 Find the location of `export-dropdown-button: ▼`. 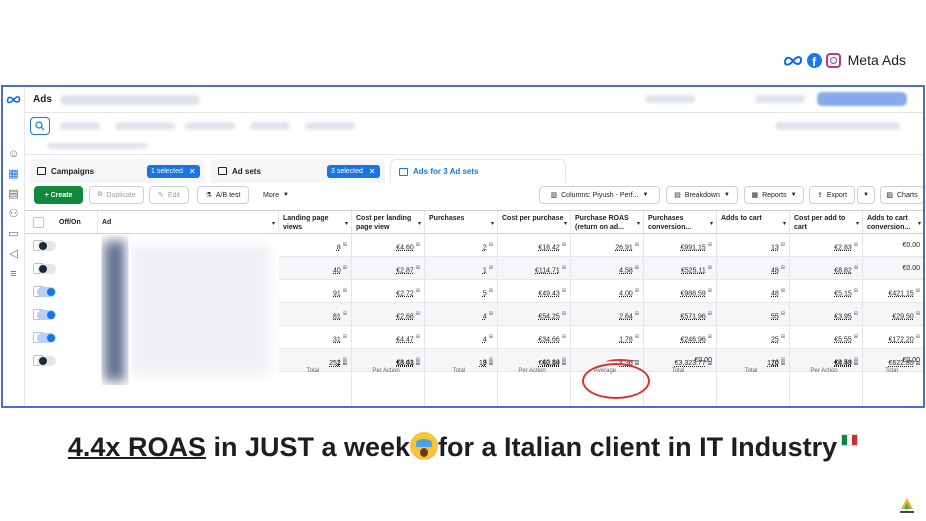

export-dropdown-button: ▼ is located at coordinates (866, 195).